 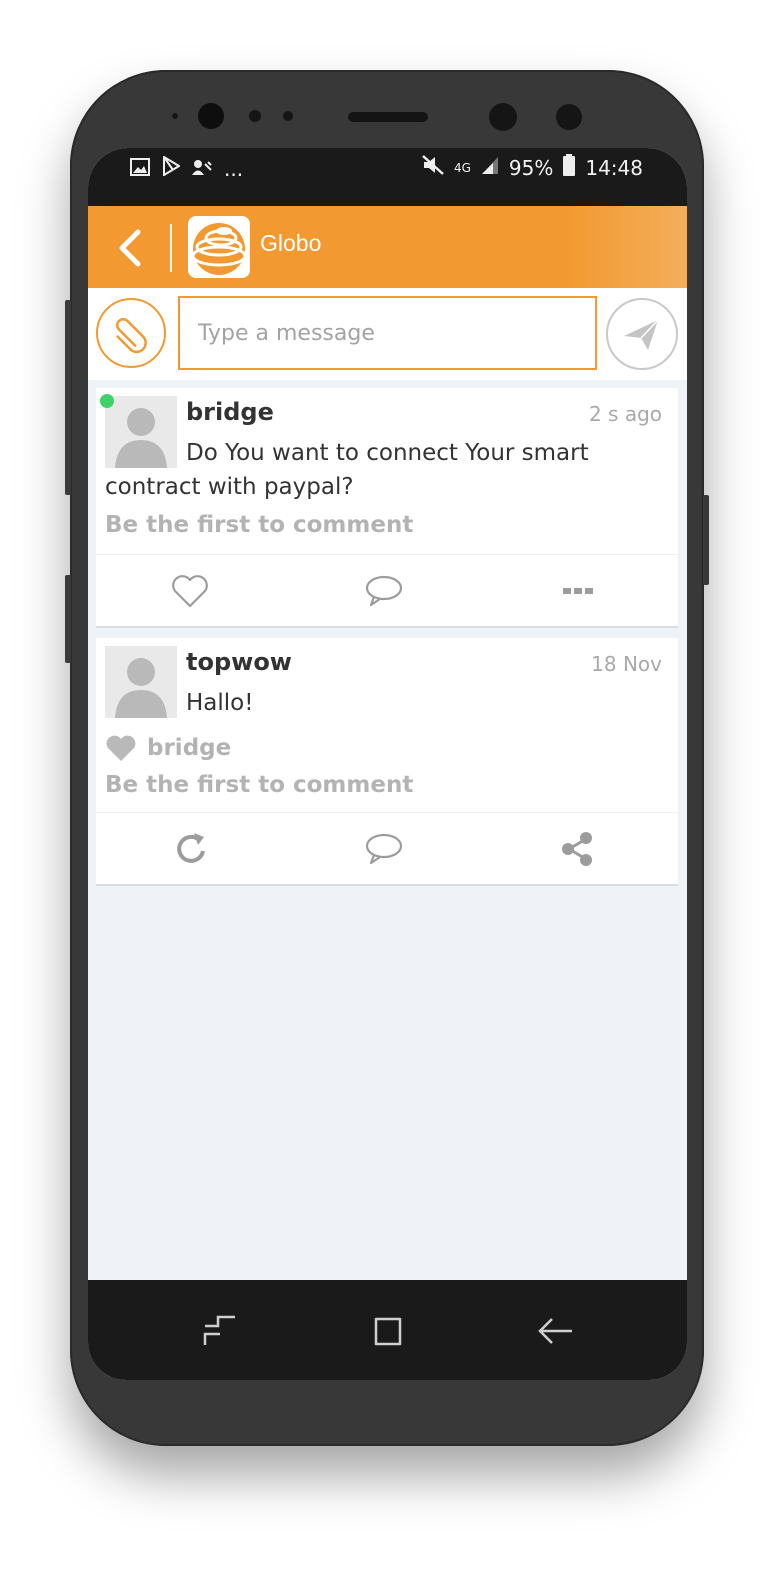 I want to click on attach-button, so click(x=131, y=333).